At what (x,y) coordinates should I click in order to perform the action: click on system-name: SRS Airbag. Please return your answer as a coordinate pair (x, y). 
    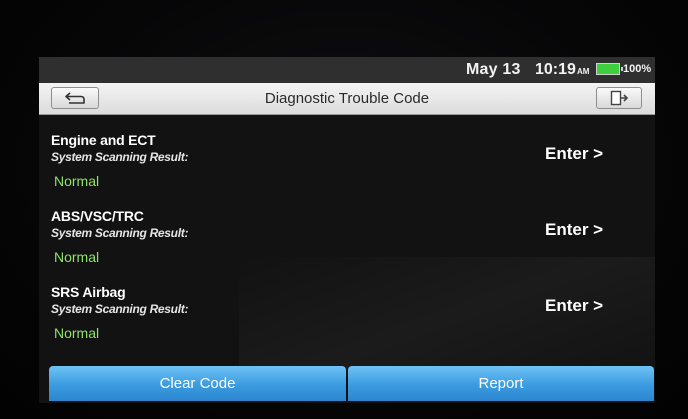
    Looking at the image, I should click on (88, 292).